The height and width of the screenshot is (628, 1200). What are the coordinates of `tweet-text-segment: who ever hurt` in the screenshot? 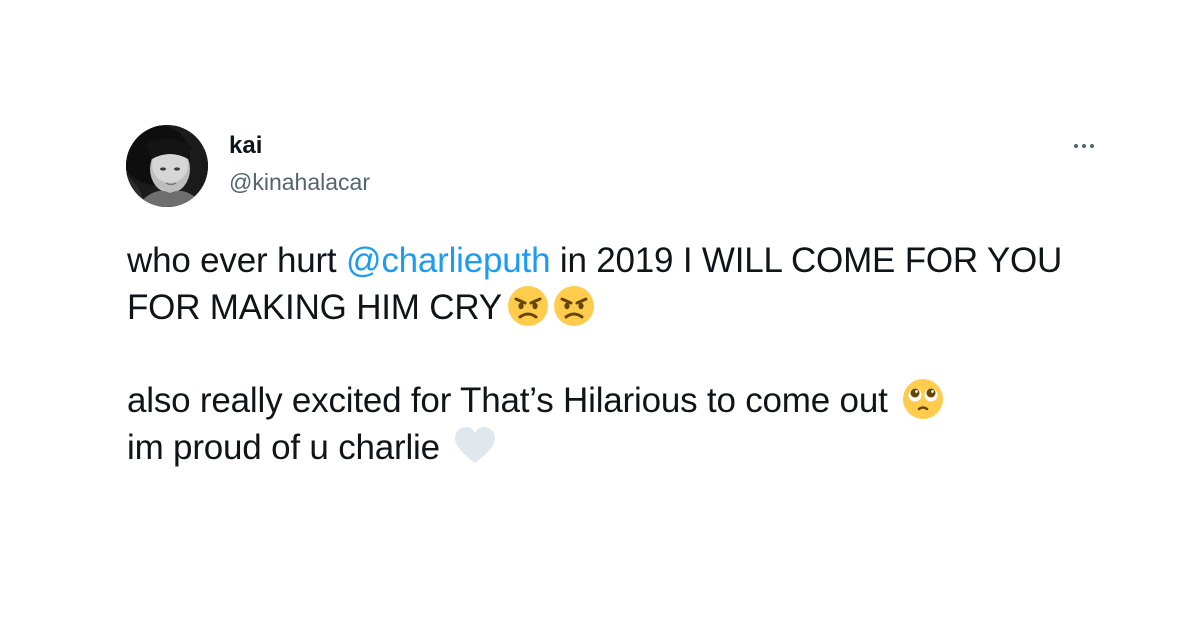 It's located at (236, 260).